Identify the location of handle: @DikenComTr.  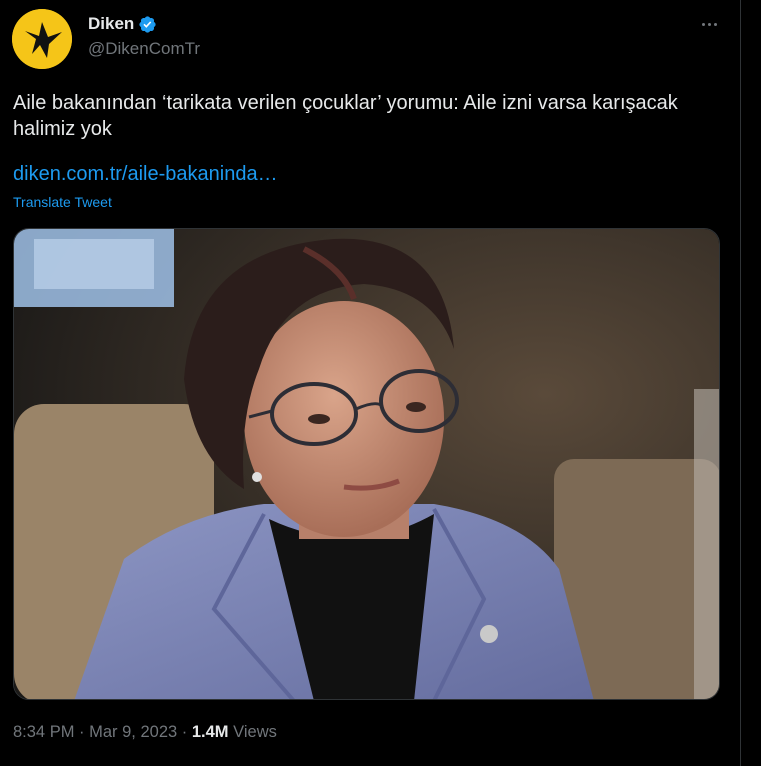
(144, 49).